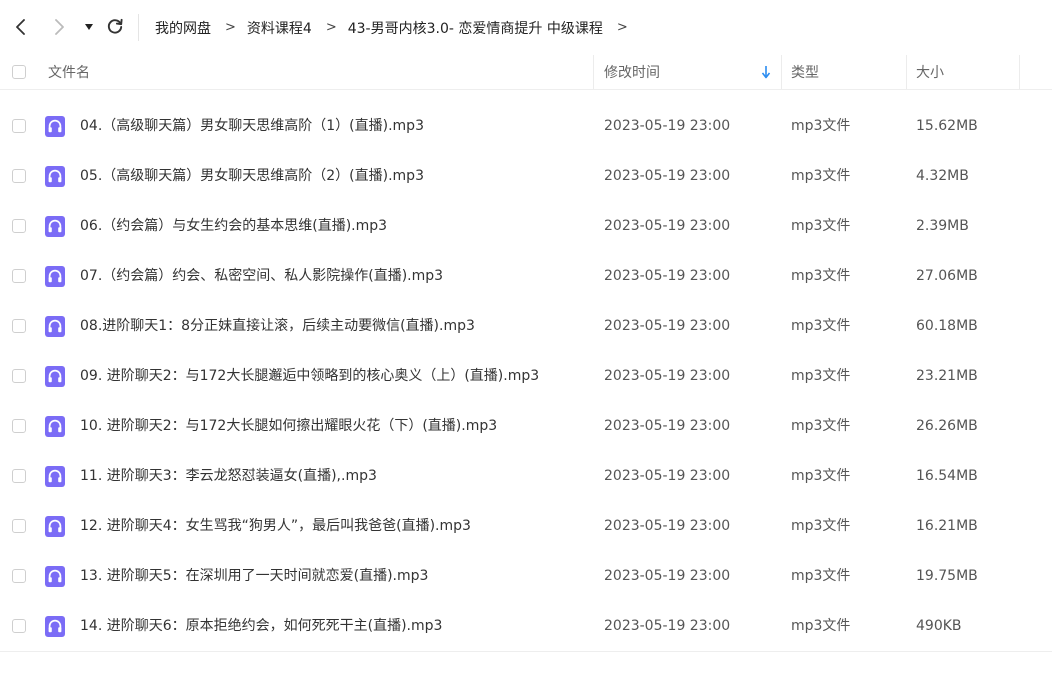 The image size is (1052, 677). I want to click on breadcrumb-item-root: 我的网盘, so click(183, 28).